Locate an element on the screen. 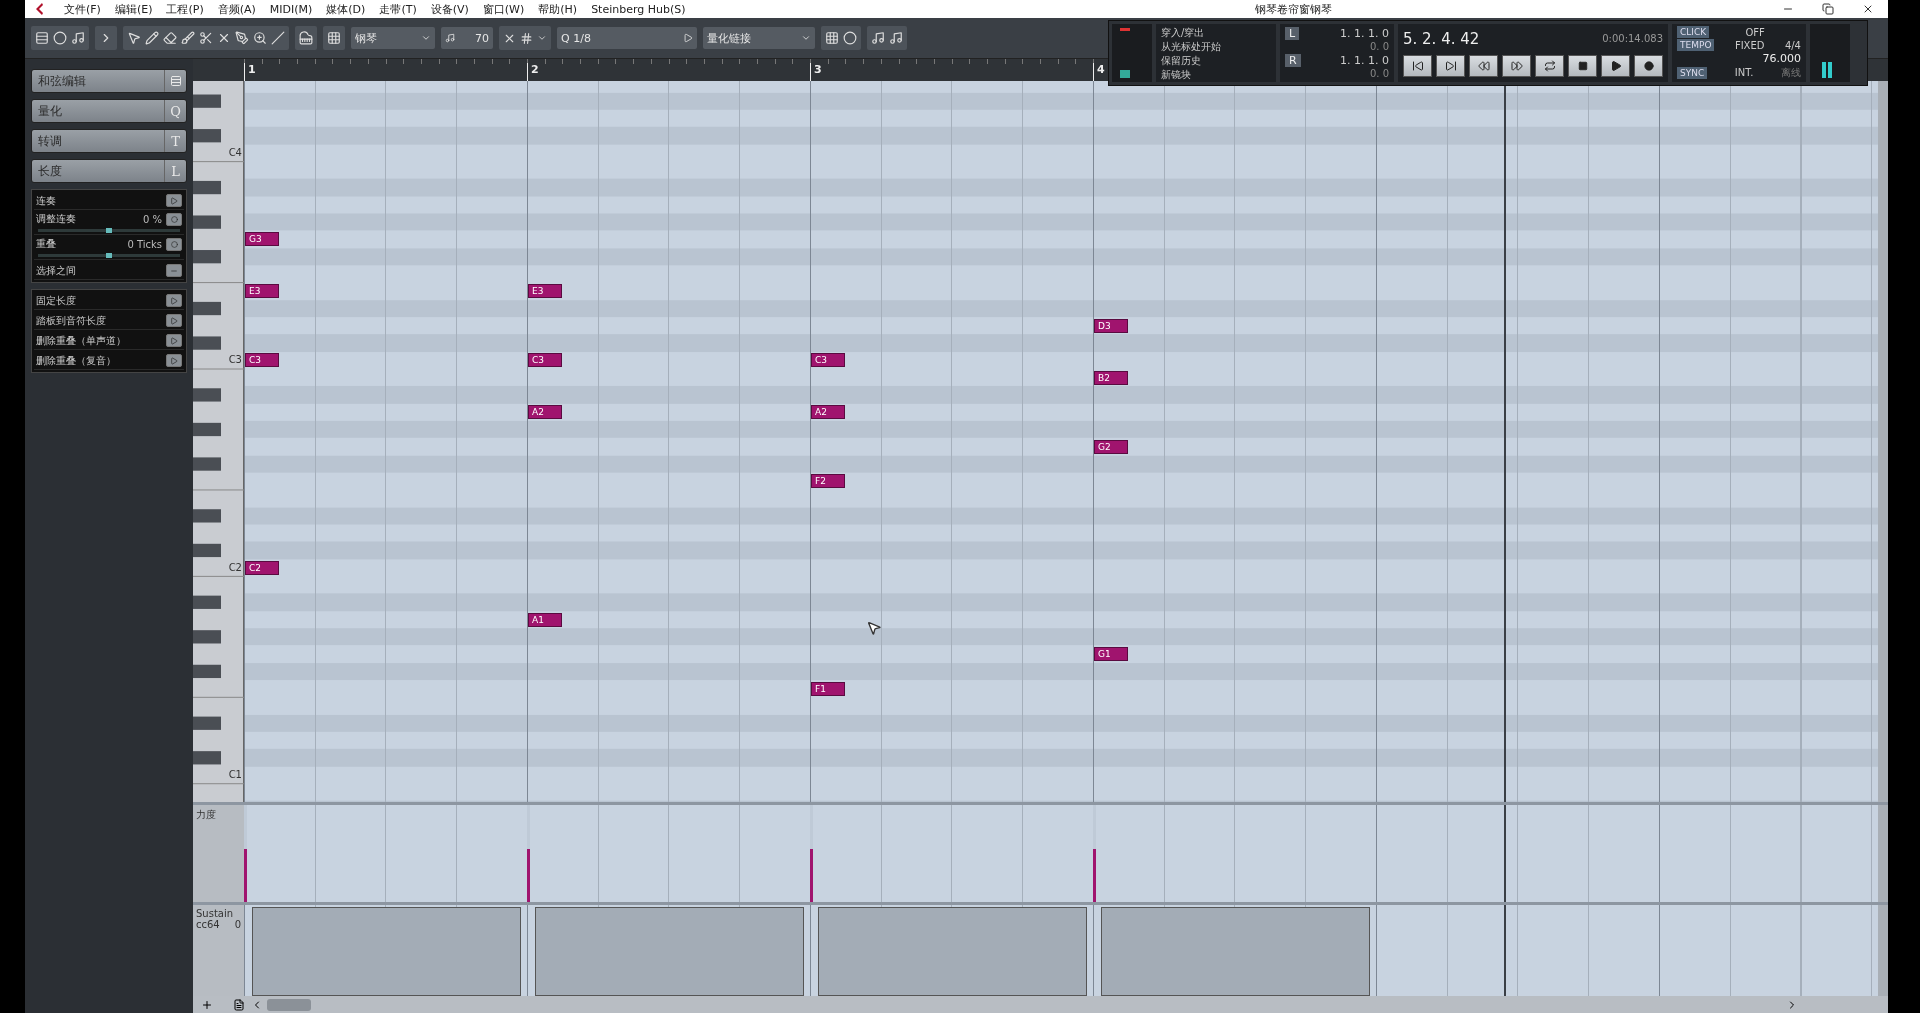 The image size is (1920, 1013). toggle-button is located at coordinates (174, 270).